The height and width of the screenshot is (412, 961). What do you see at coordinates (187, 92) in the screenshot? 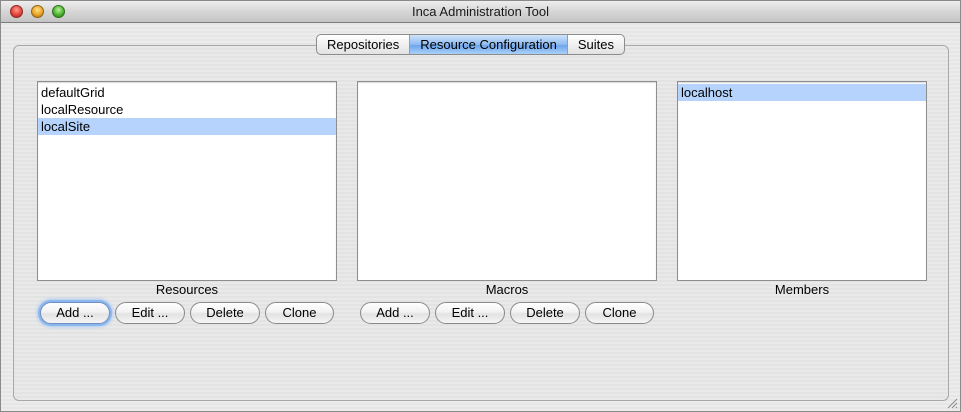
I see `list-item: defaultGrid` at bounding box center [187, 92].